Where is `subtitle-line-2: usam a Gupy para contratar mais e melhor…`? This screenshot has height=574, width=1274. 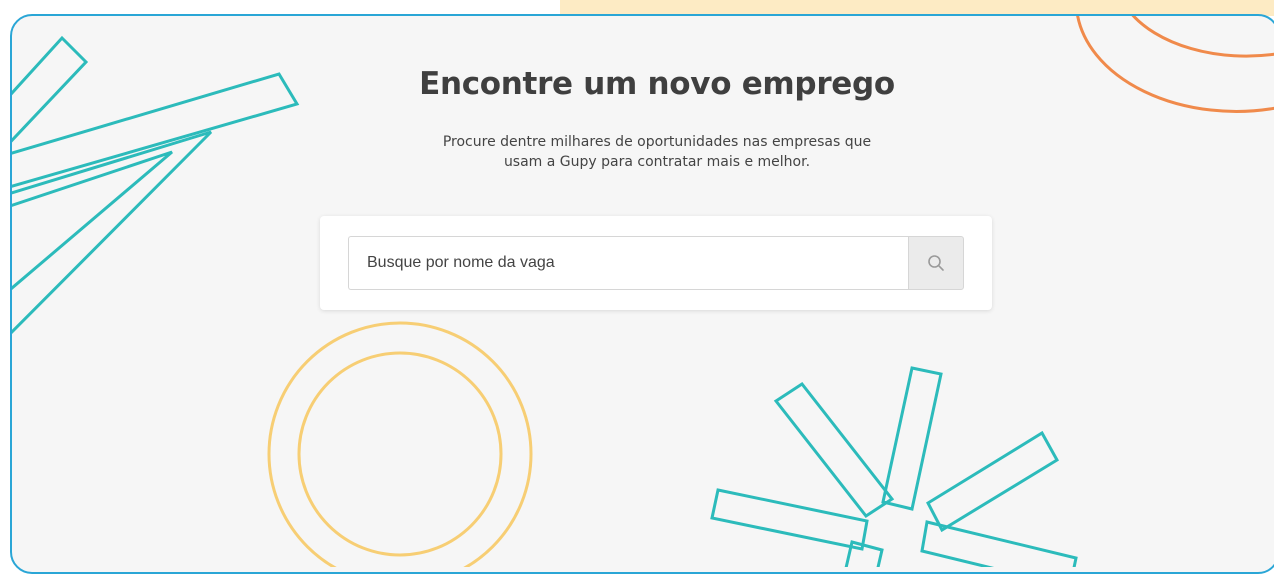
subtitle-line-2: usam a Gupy para contratar mais e melhor… is located at coordinates (657, 162).